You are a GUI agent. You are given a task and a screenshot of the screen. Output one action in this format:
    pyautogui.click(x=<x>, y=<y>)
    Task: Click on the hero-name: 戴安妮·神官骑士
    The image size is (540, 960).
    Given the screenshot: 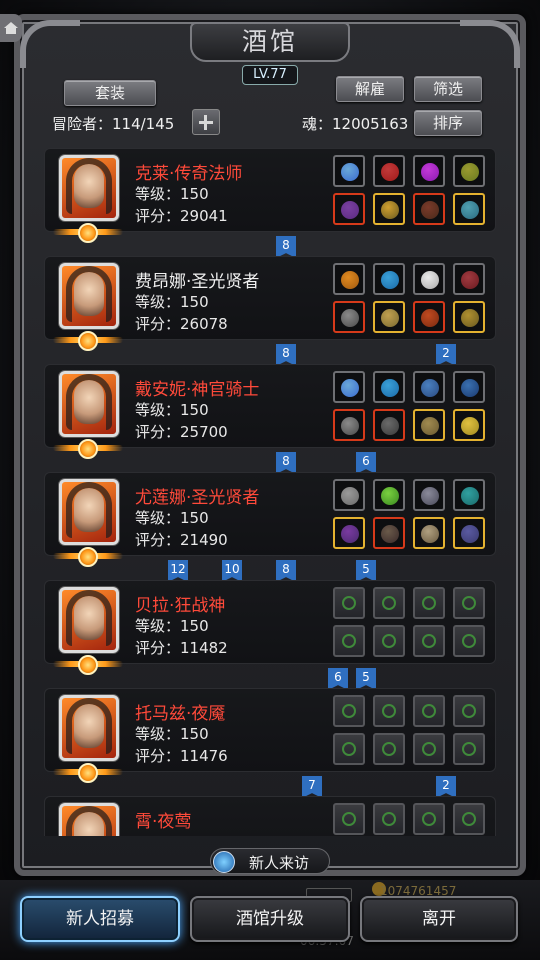 What is the action you would take?
    pyautogui.click(x=197, y=390)
    